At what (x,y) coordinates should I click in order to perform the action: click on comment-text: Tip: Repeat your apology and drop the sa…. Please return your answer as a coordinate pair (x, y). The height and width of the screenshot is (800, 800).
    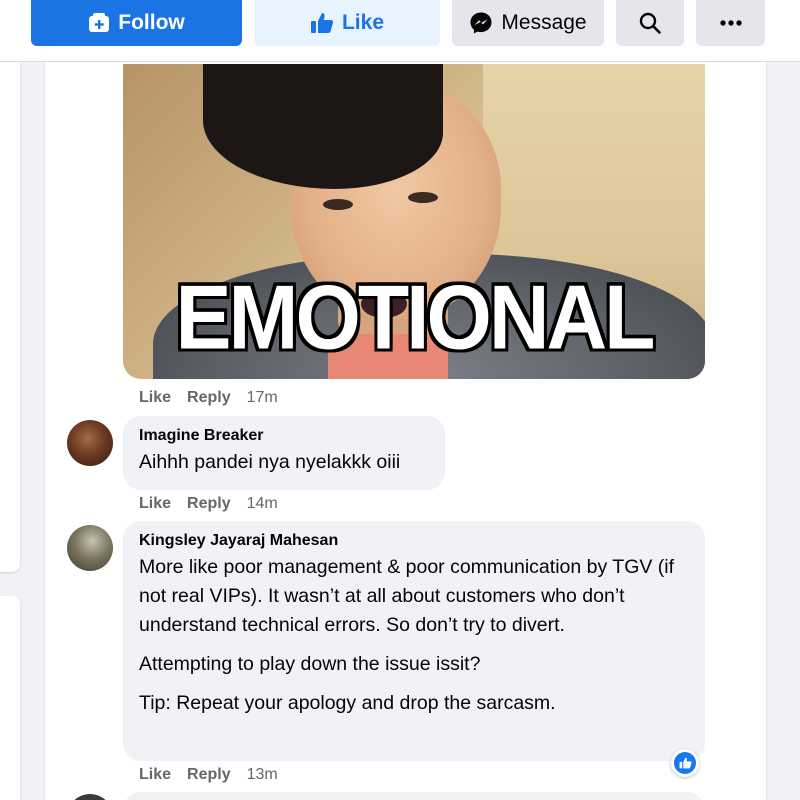
    Looking at the image, I should click on (347, 703).